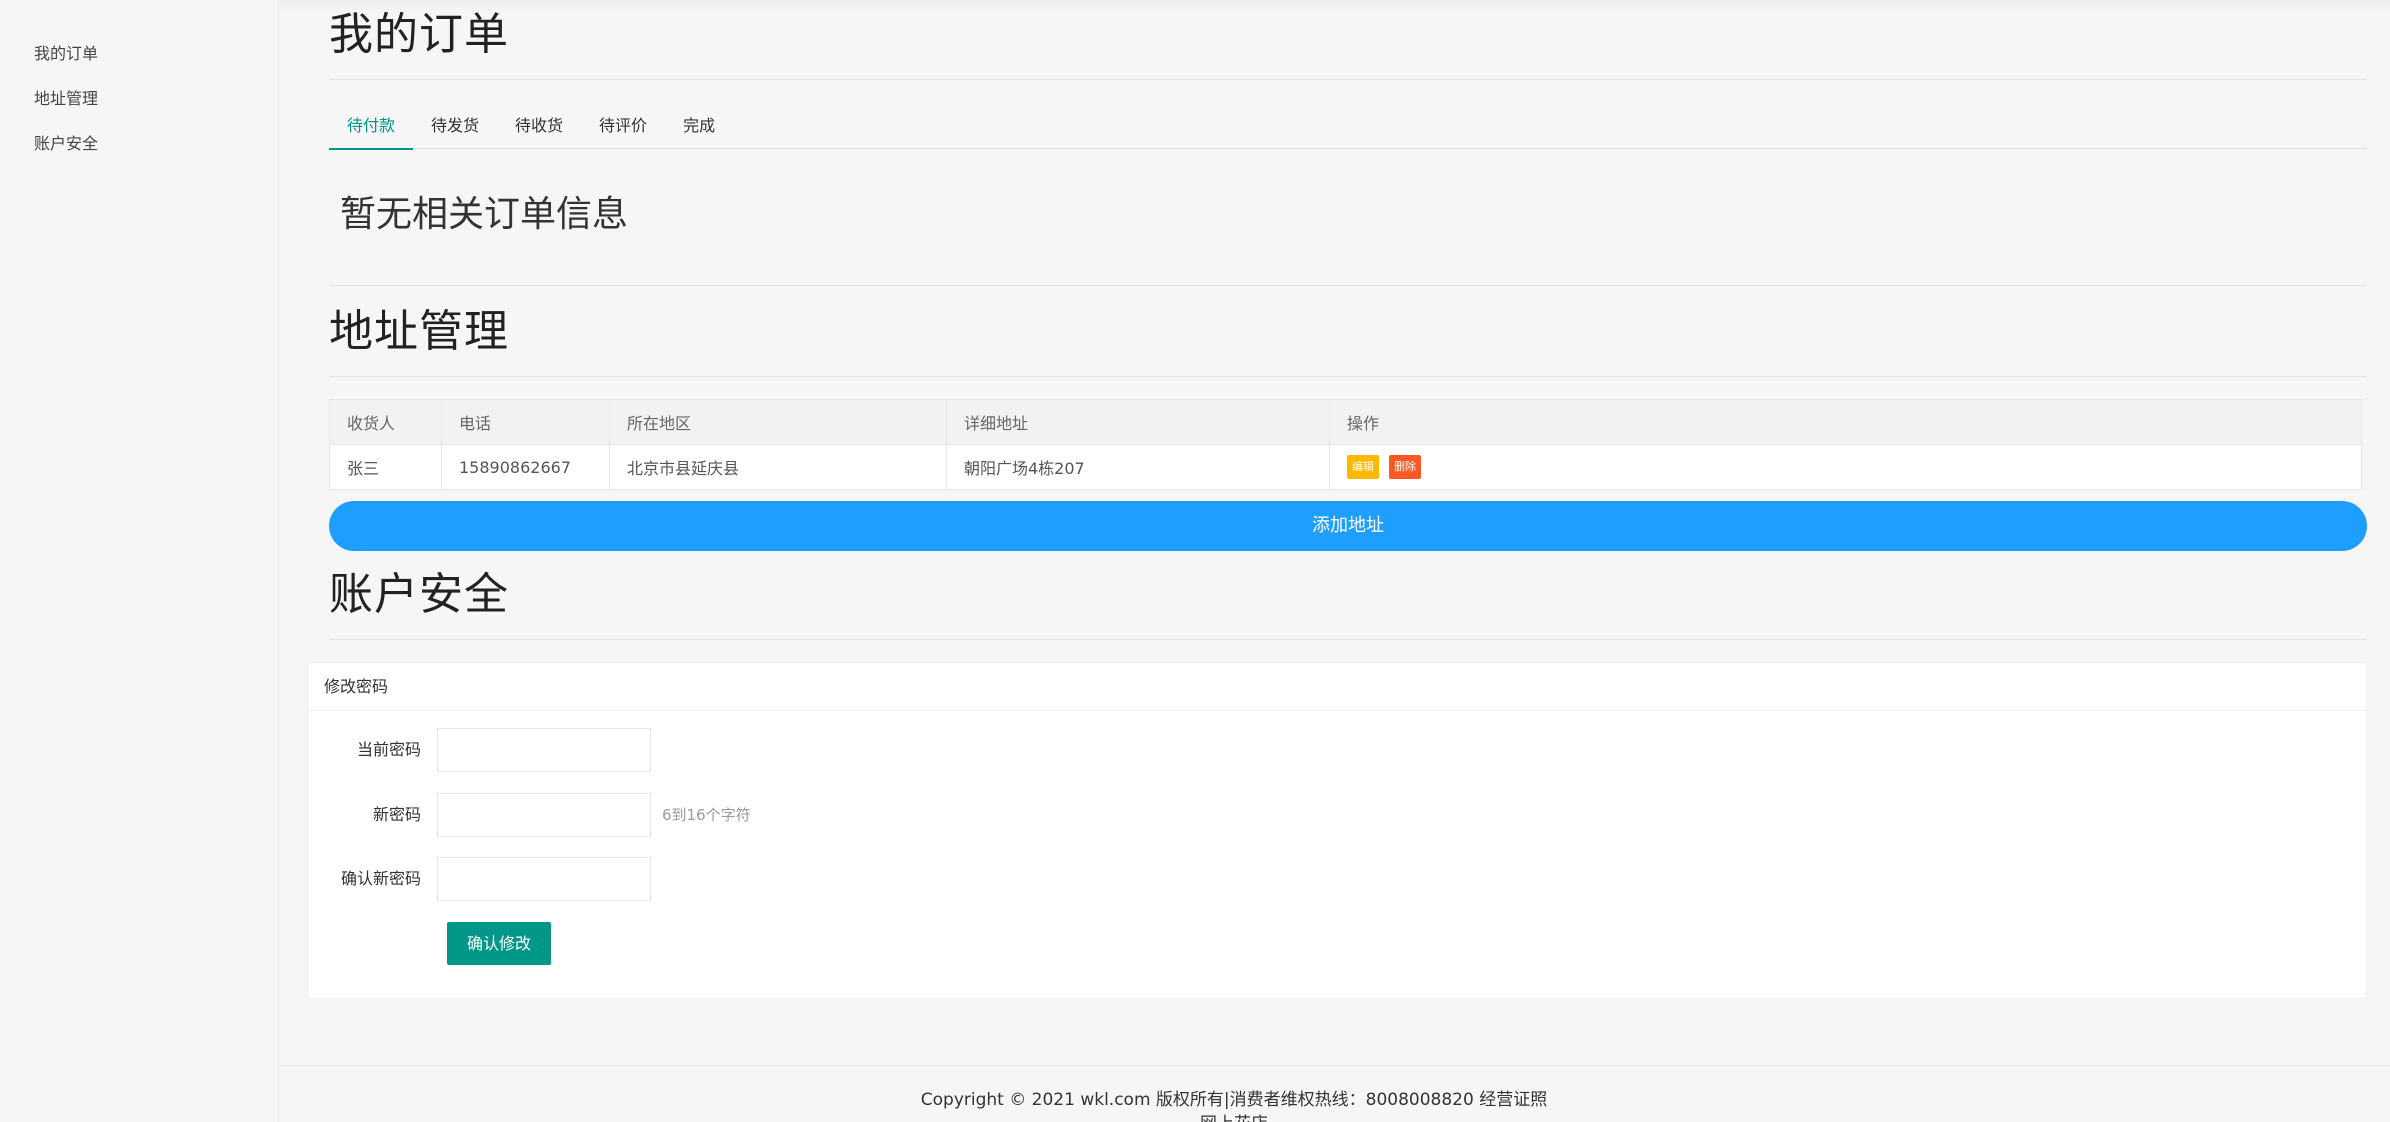  I want to click on current-password-row: 当前密码, so click(908, 750).